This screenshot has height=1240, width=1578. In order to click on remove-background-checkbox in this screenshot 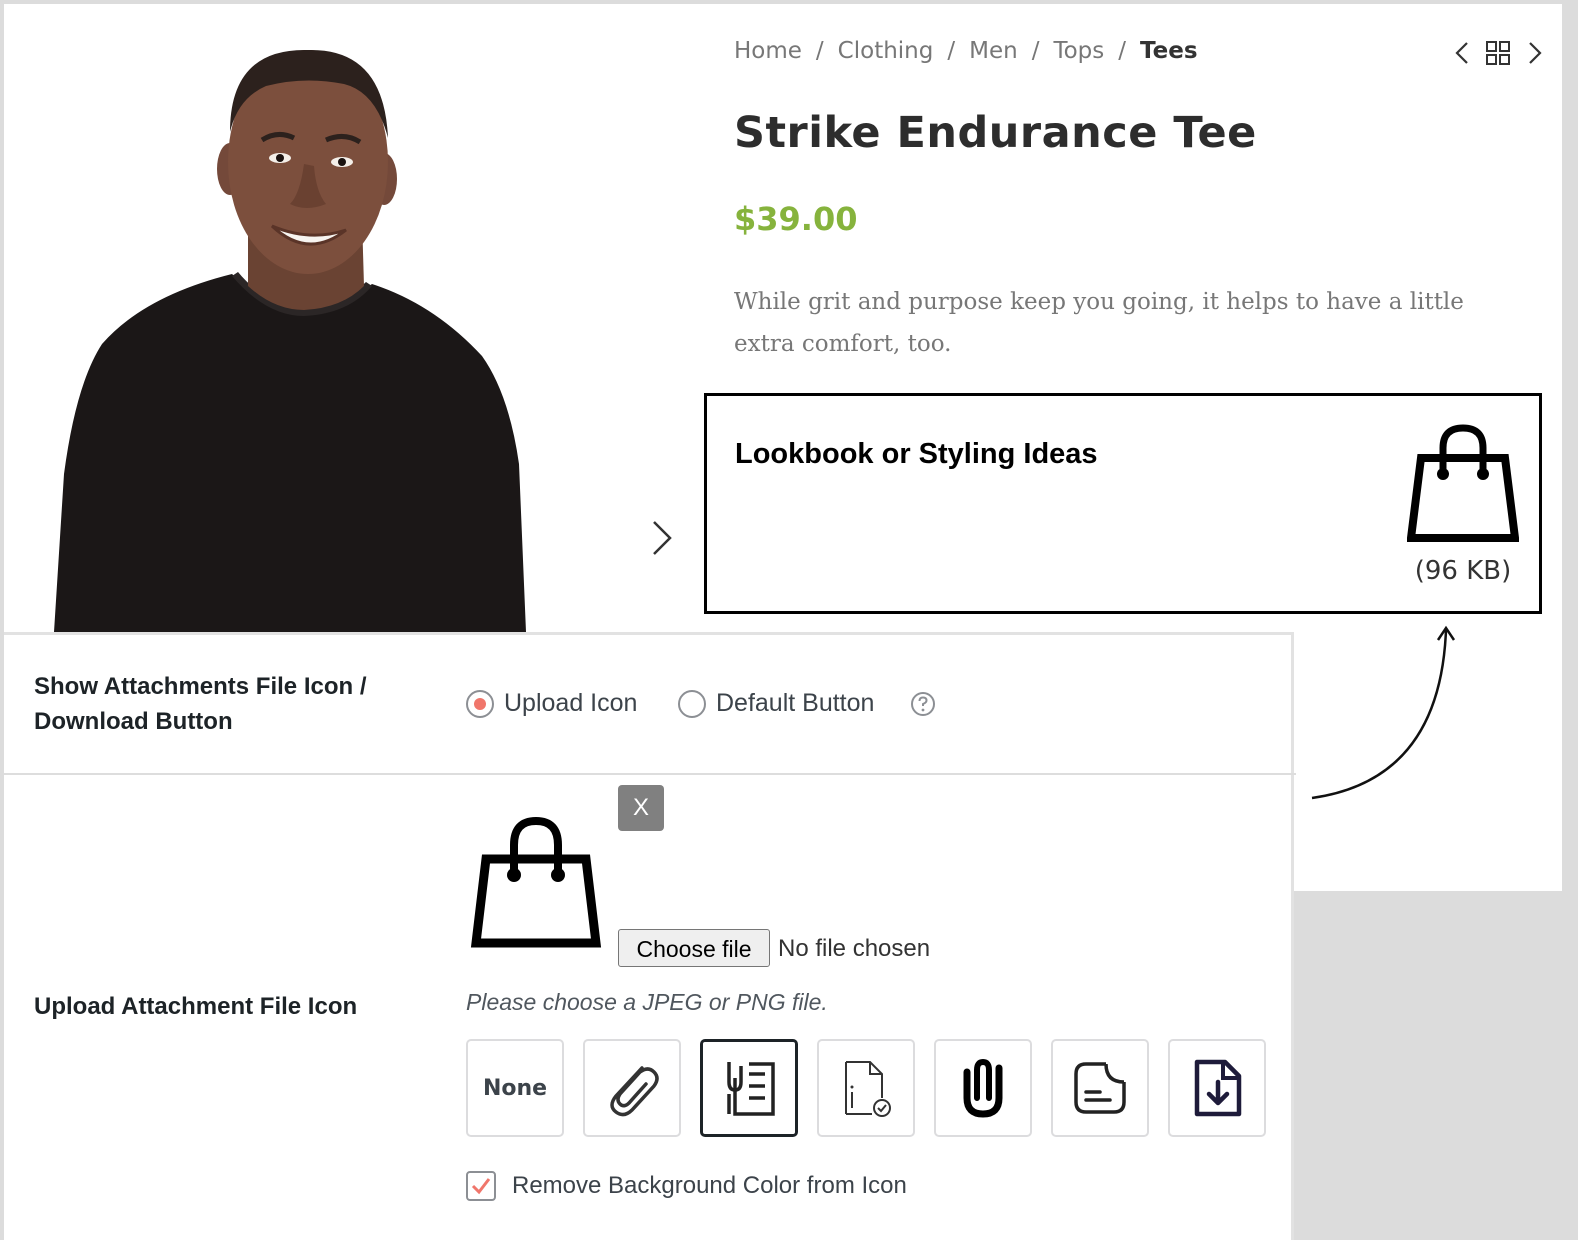, I will do `click(481, 1186)`.